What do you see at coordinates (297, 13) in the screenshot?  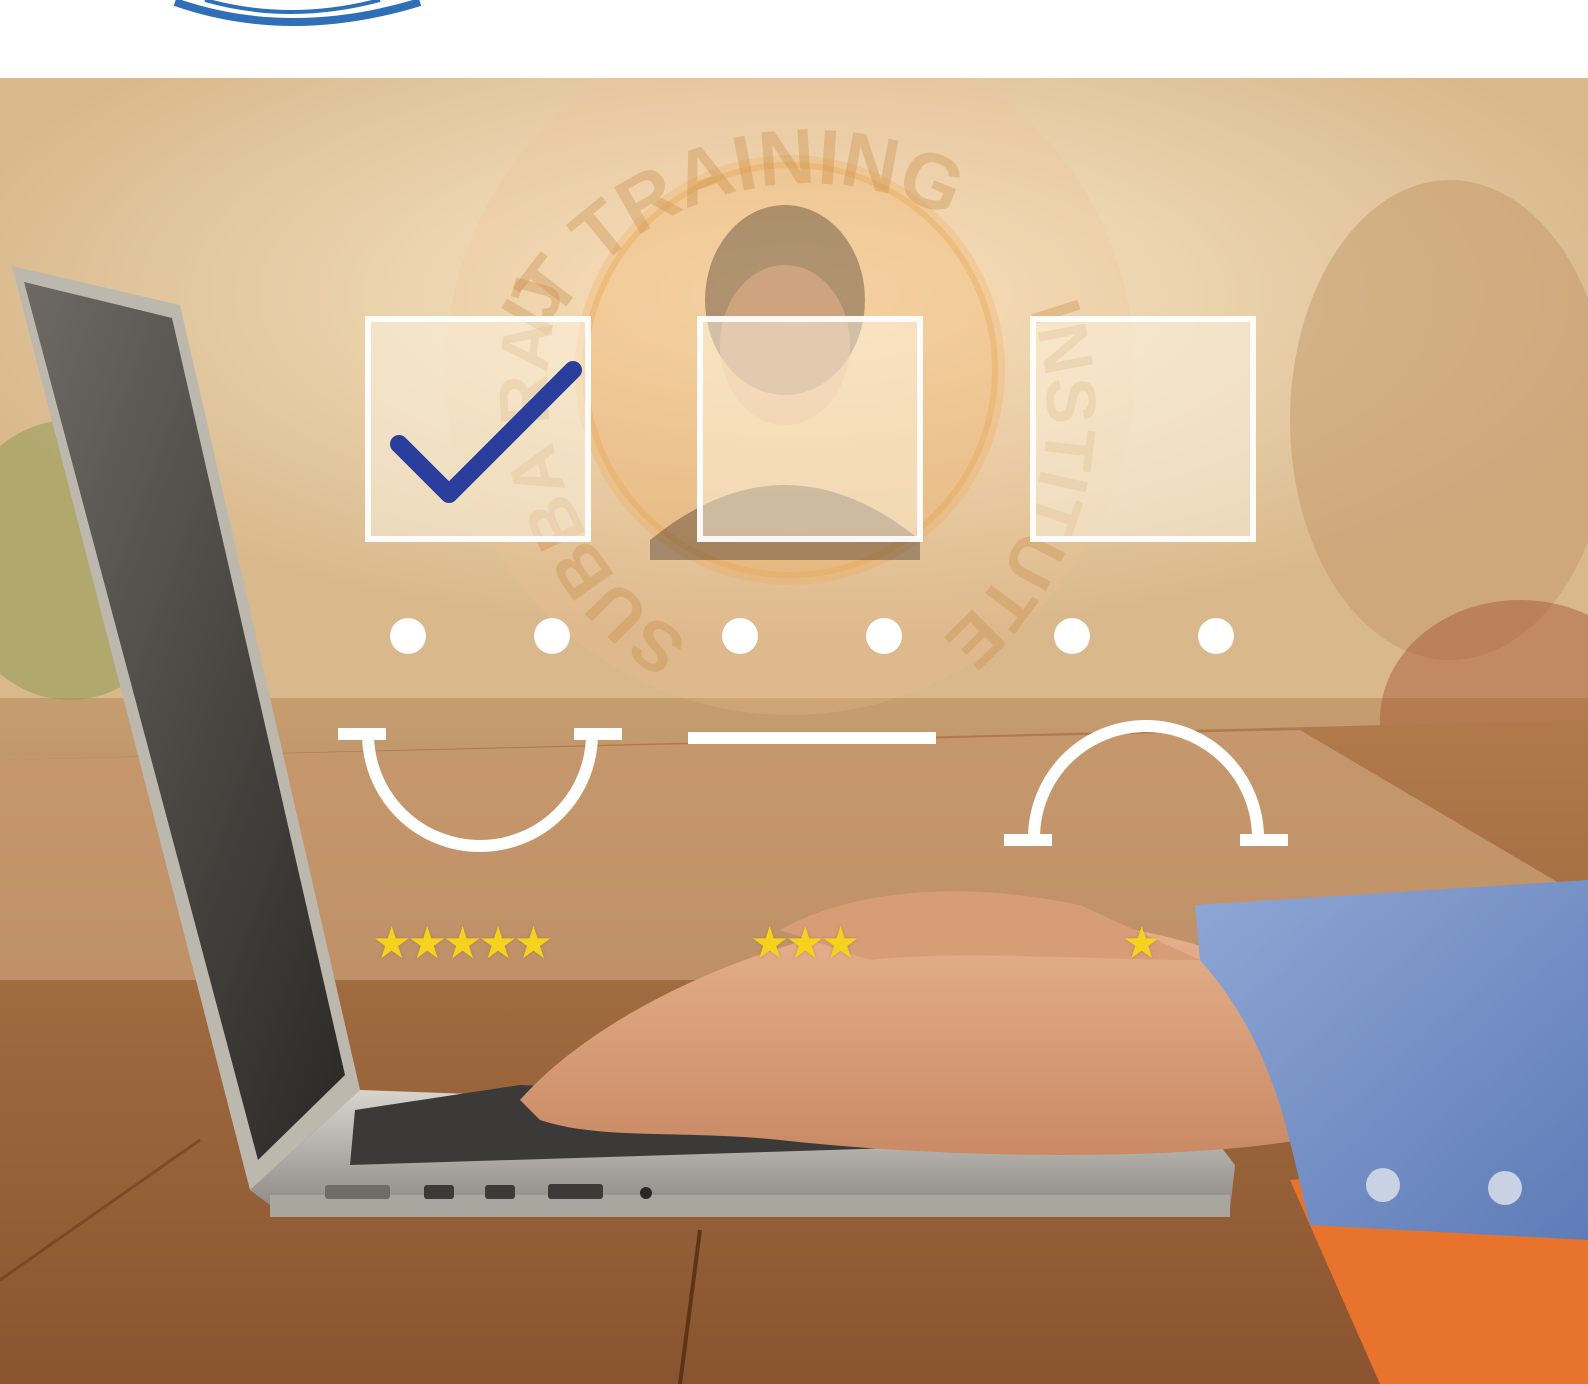 I see `logo-fragment` at bounding box center [297, 13].